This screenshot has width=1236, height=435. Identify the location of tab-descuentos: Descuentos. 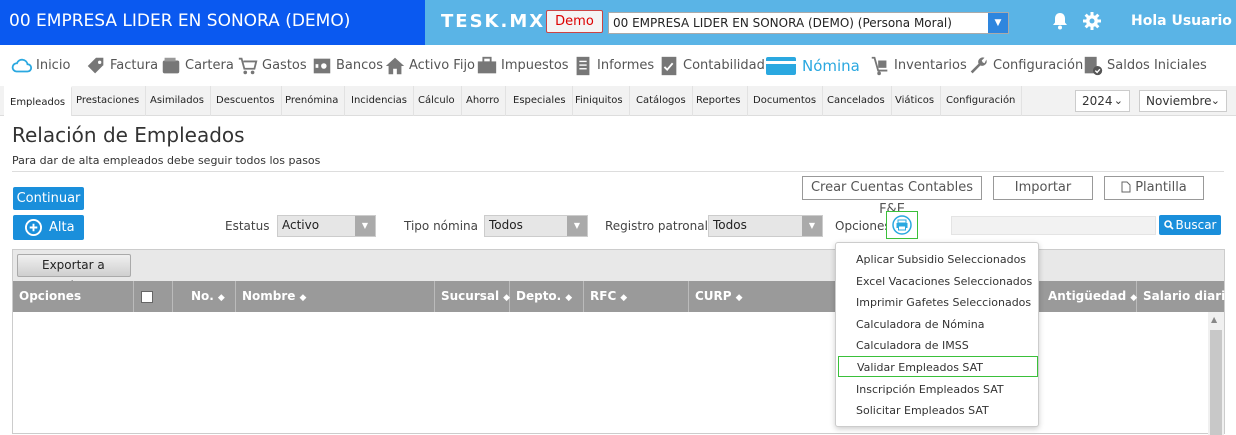
(246, 101).